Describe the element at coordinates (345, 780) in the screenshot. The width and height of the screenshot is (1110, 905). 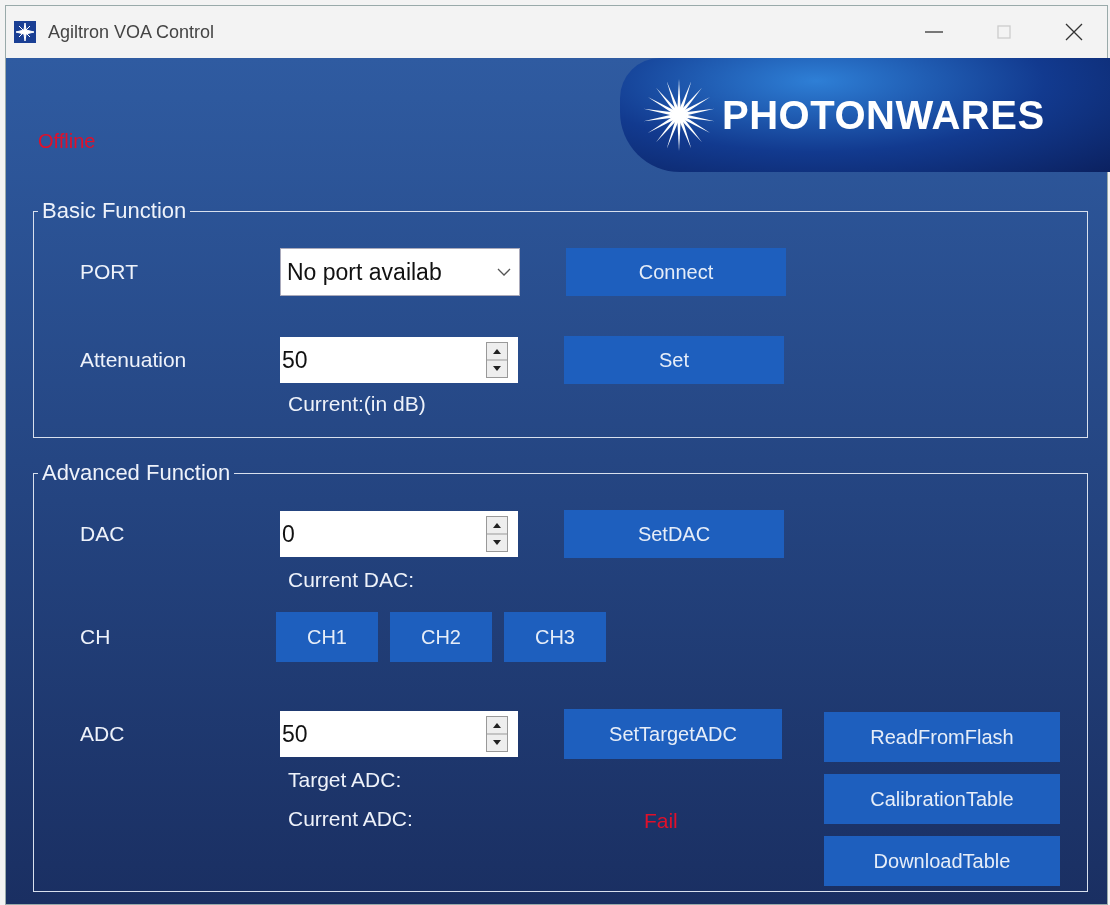
I see `target-adc-label: Target ADC:` at that location.